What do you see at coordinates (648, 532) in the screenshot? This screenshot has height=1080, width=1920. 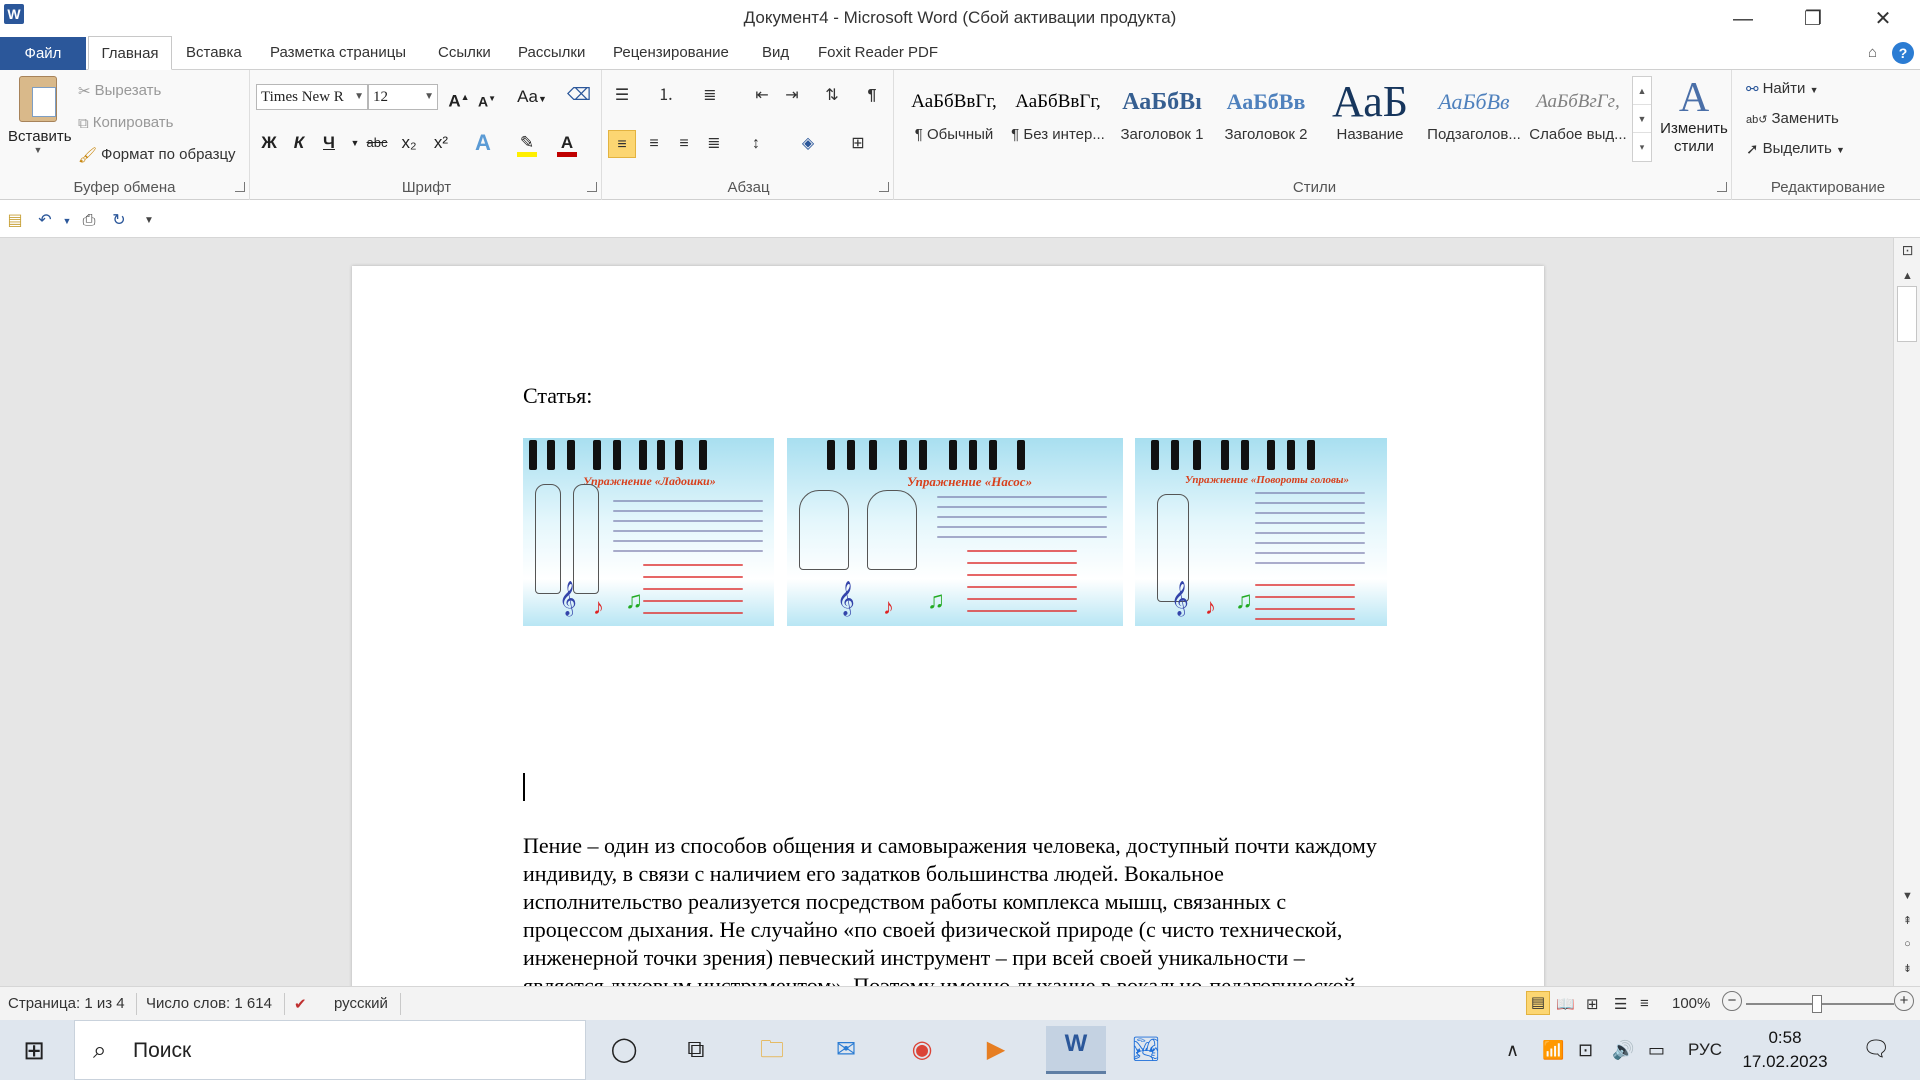 I see `exercise-image-1: Упражнение «Ладошки» 𝄞 ♪ ♫` at bounding box center [648, 532].